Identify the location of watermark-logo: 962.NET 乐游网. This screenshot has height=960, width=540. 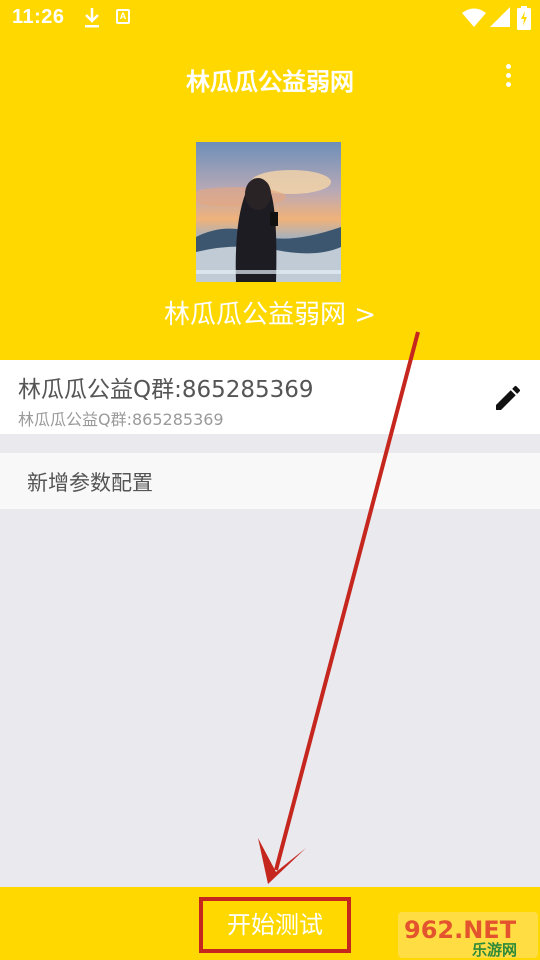
(468, 935).